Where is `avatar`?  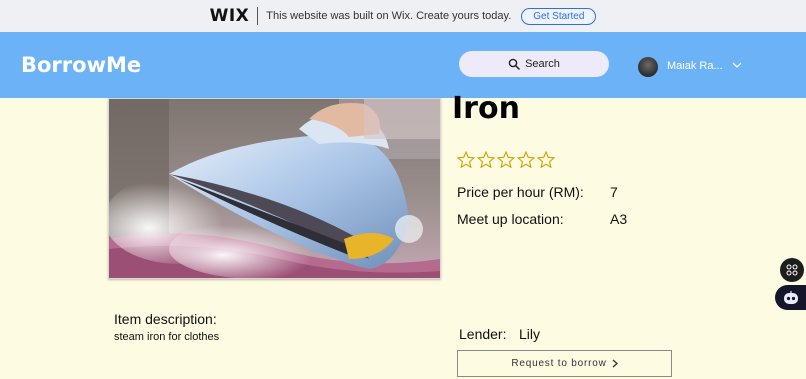
avatar is located at coordinates (648, 67).